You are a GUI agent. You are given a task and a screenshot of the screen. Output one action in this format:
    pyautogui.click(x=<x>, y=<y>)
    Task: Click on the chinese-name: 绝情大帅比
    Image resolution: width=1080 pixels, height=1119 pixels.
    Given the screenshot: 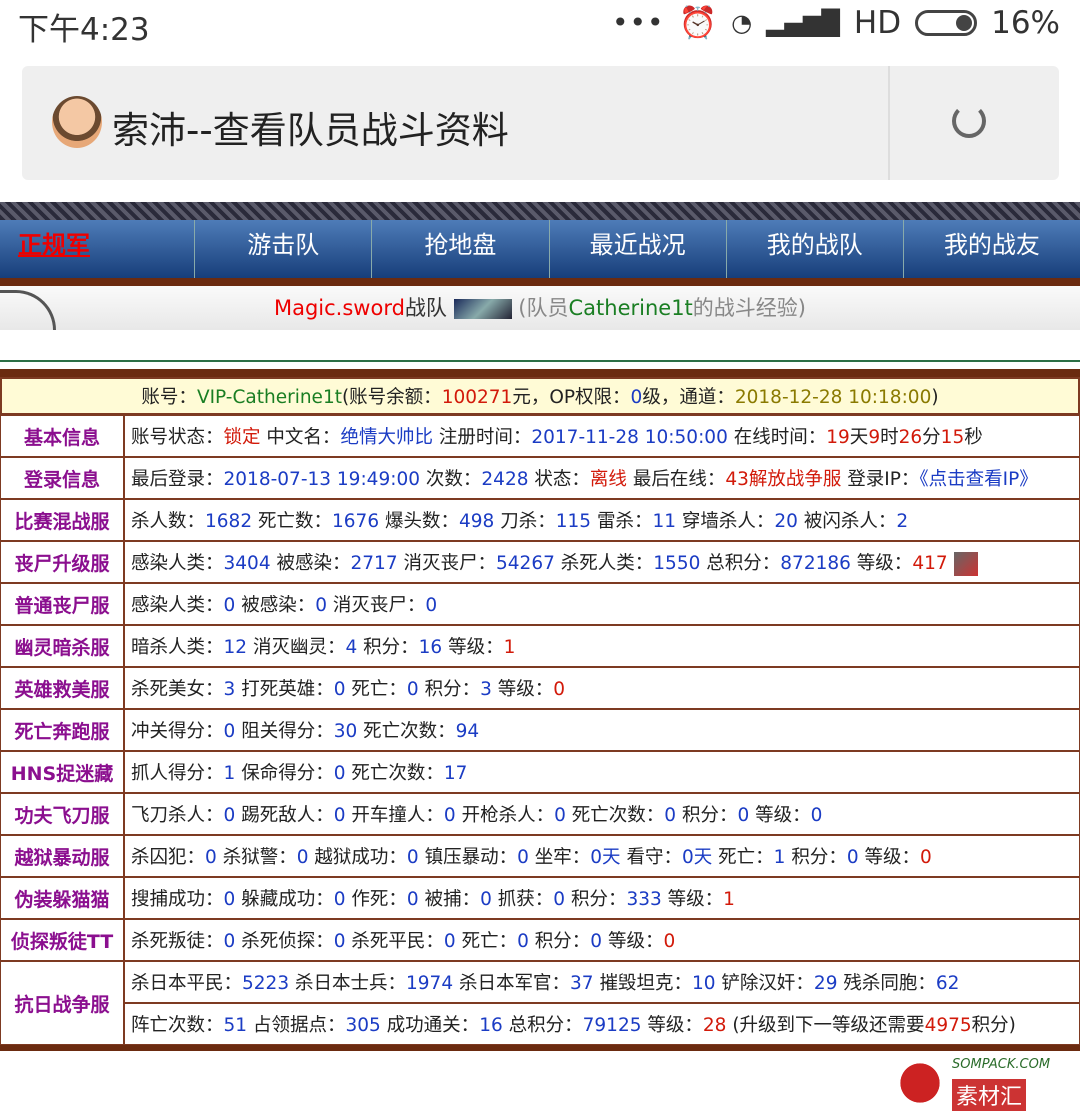 What is the action you would take?
    pyautogui.click(x=386, y=437)
    